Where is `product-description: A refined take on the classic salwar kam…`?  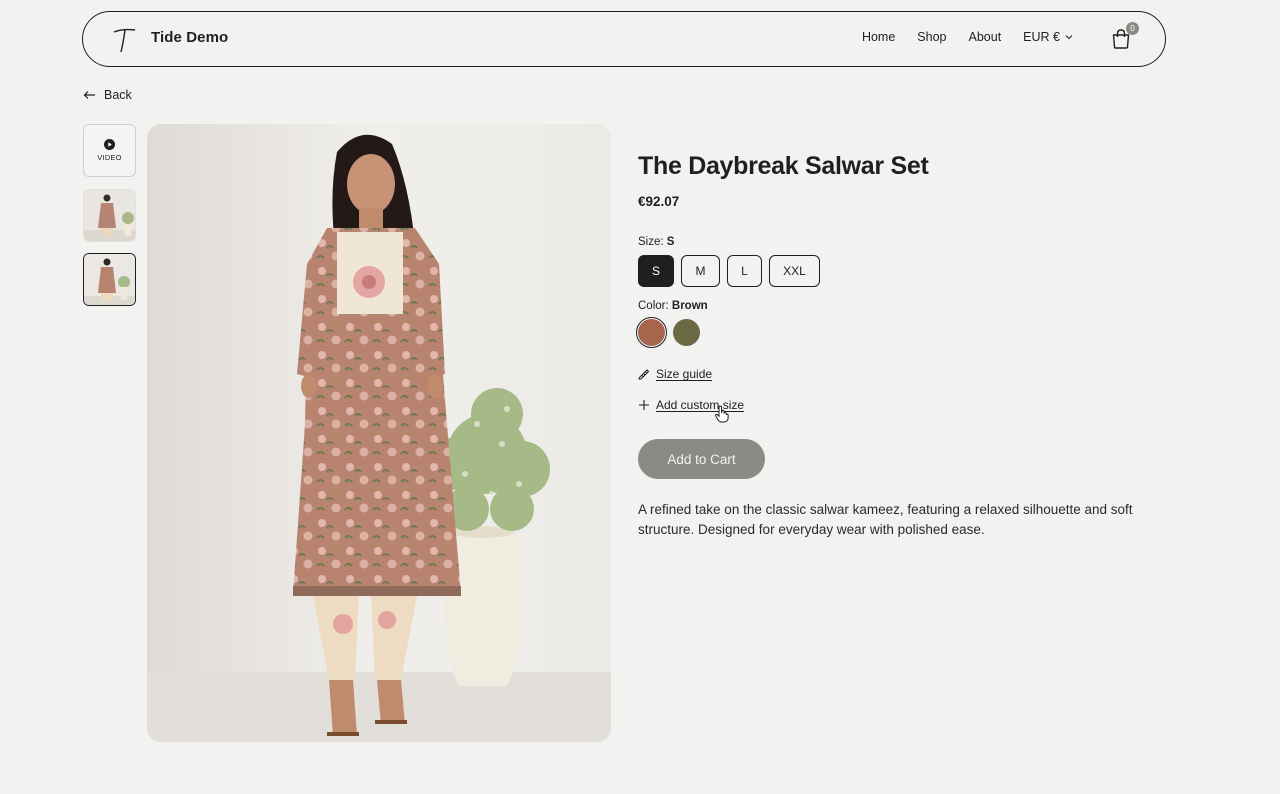
product-description: A refined take on the classic salwar kam… is located at coordinates (885, 519).